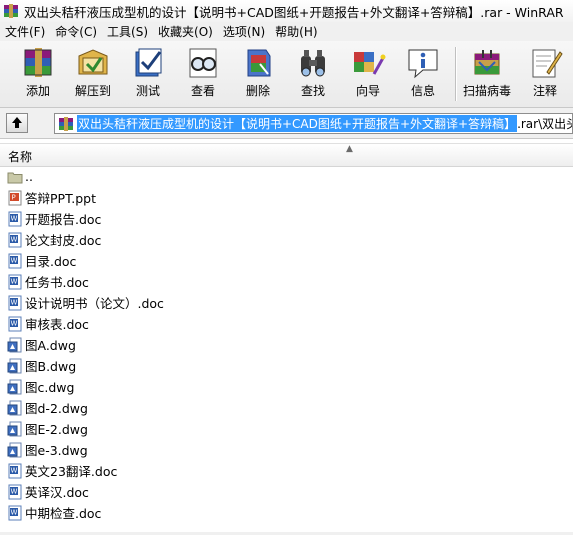  Describe the element at coordinates (92, 91) in the screenshot. I see `extract-to-label: 解压到` at that location.